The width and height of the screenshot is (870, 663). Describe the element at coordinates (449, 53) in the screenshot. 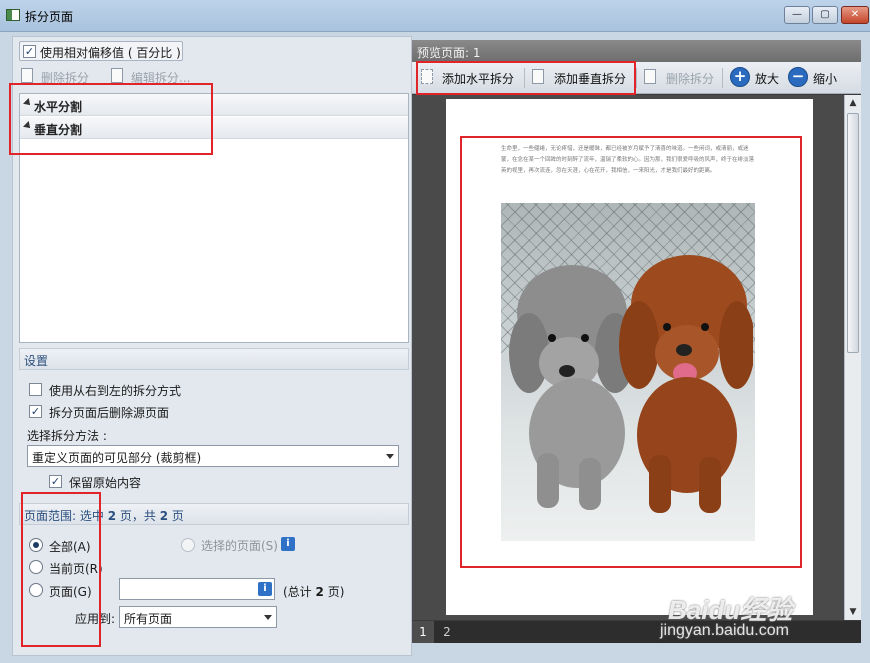

I see `preview-page-label: 预览页面: 1` at that location.